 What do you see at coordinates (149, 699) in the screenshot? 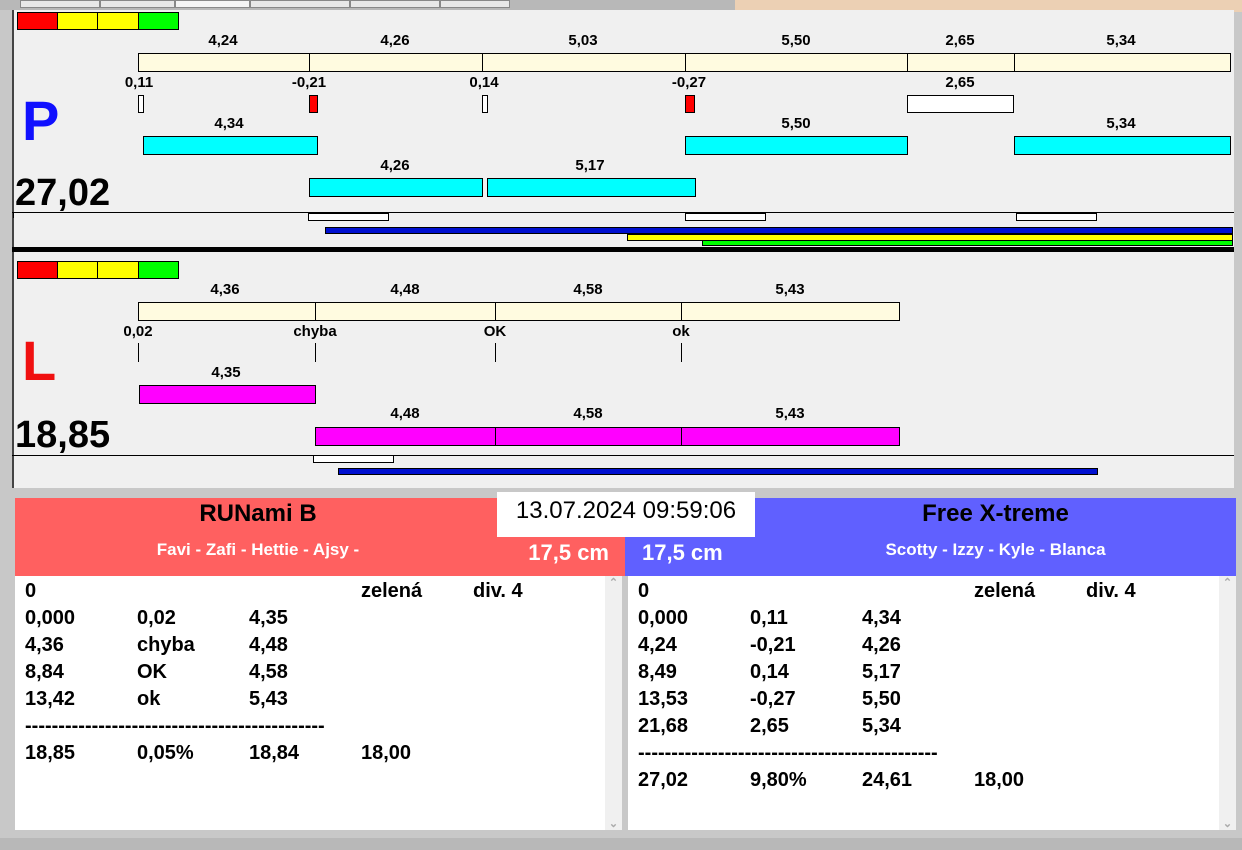
I see `result-cell: ok` at bounding box center [149, 699].